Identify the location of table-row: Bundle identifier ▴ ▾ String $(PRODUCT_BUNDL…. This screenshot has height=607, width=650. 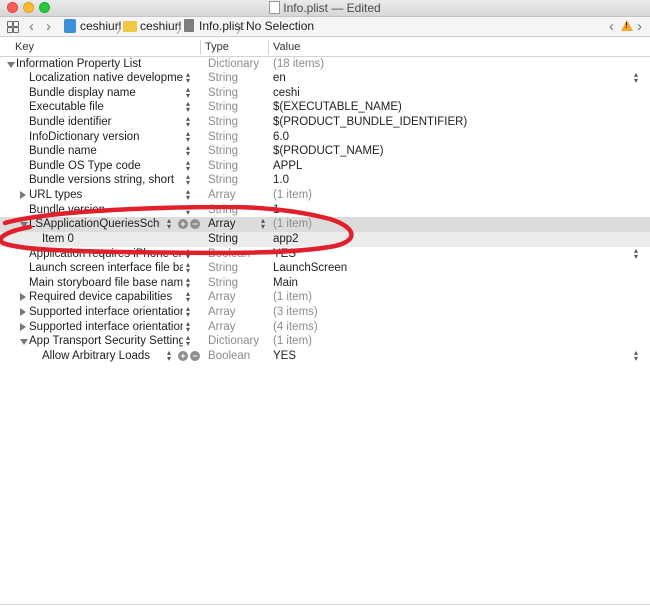
(325, 122).